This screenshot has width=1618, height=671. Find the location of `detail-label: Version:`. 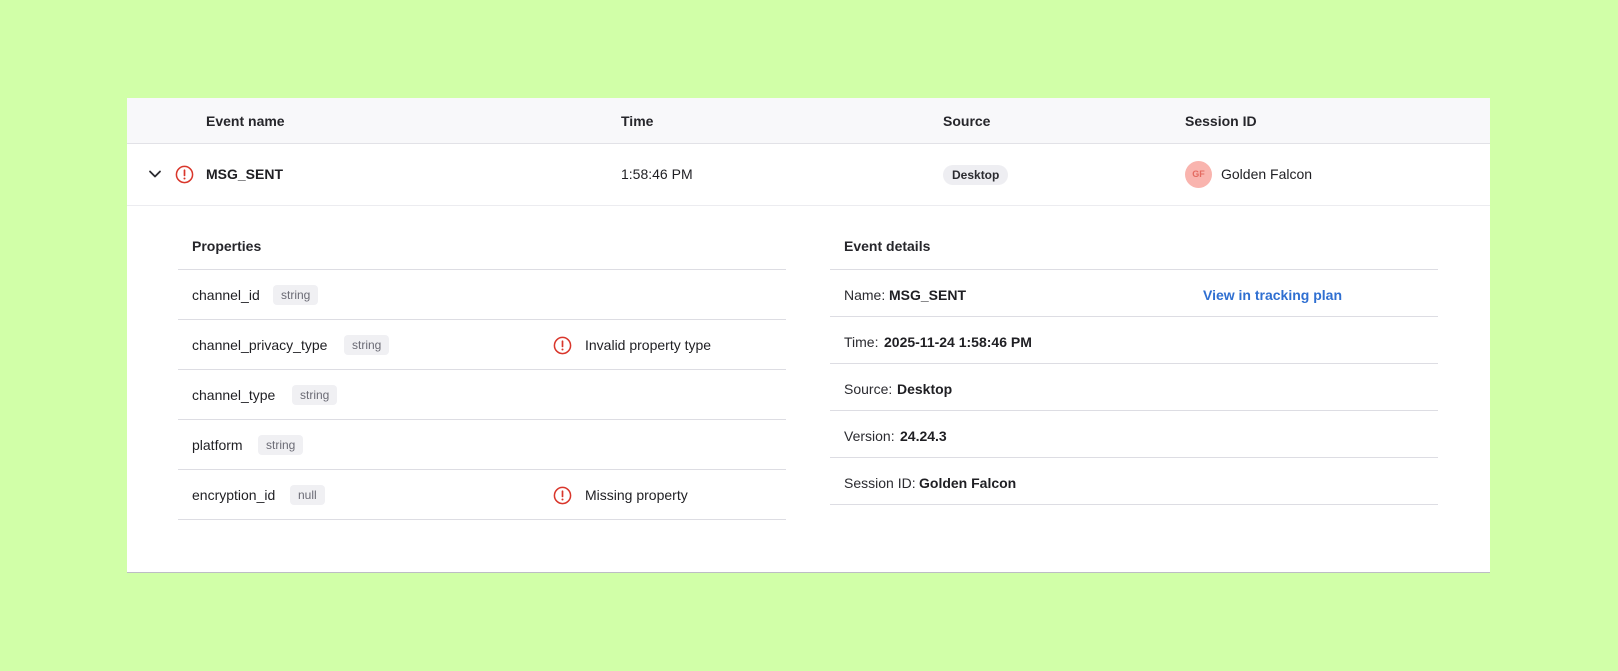

detail-label: Version: is located at coordinates (869, 436).